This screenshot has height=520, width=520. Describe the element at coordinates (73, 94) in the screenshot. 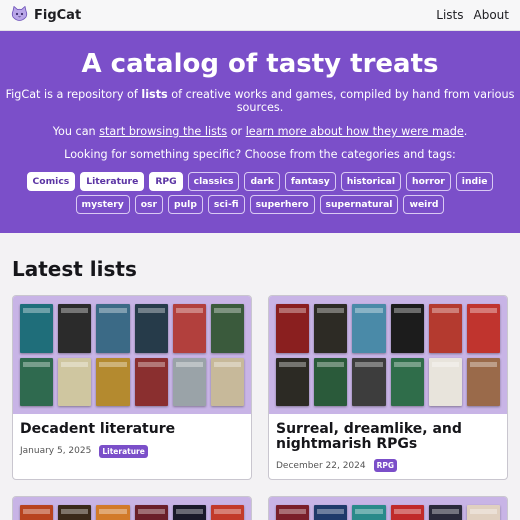

I see `hero-intro-text: FigCat is a repository of` at that location.